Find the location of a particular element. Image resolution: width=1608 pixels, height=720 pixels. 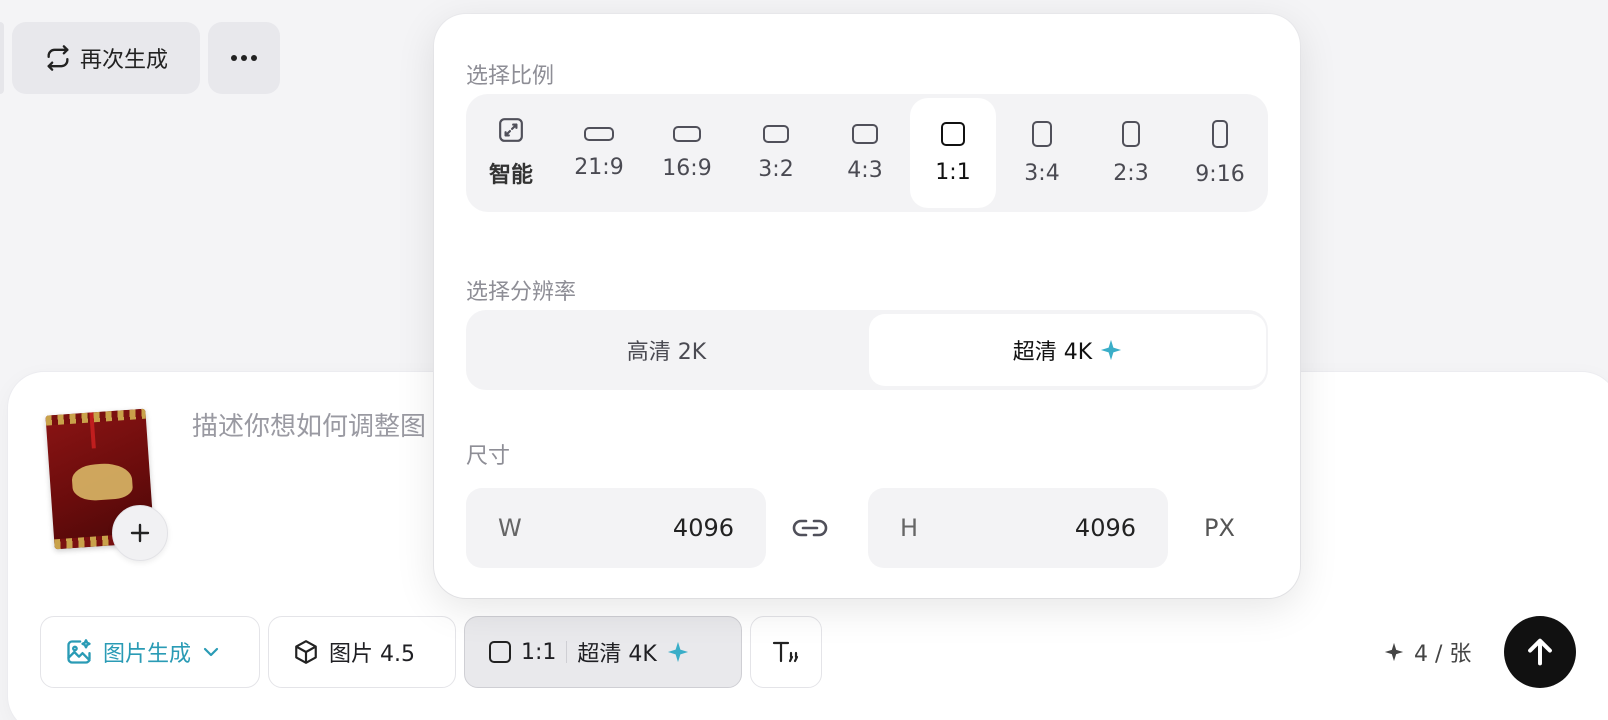

chevron-down-icon is located at coordinates (211, 652).